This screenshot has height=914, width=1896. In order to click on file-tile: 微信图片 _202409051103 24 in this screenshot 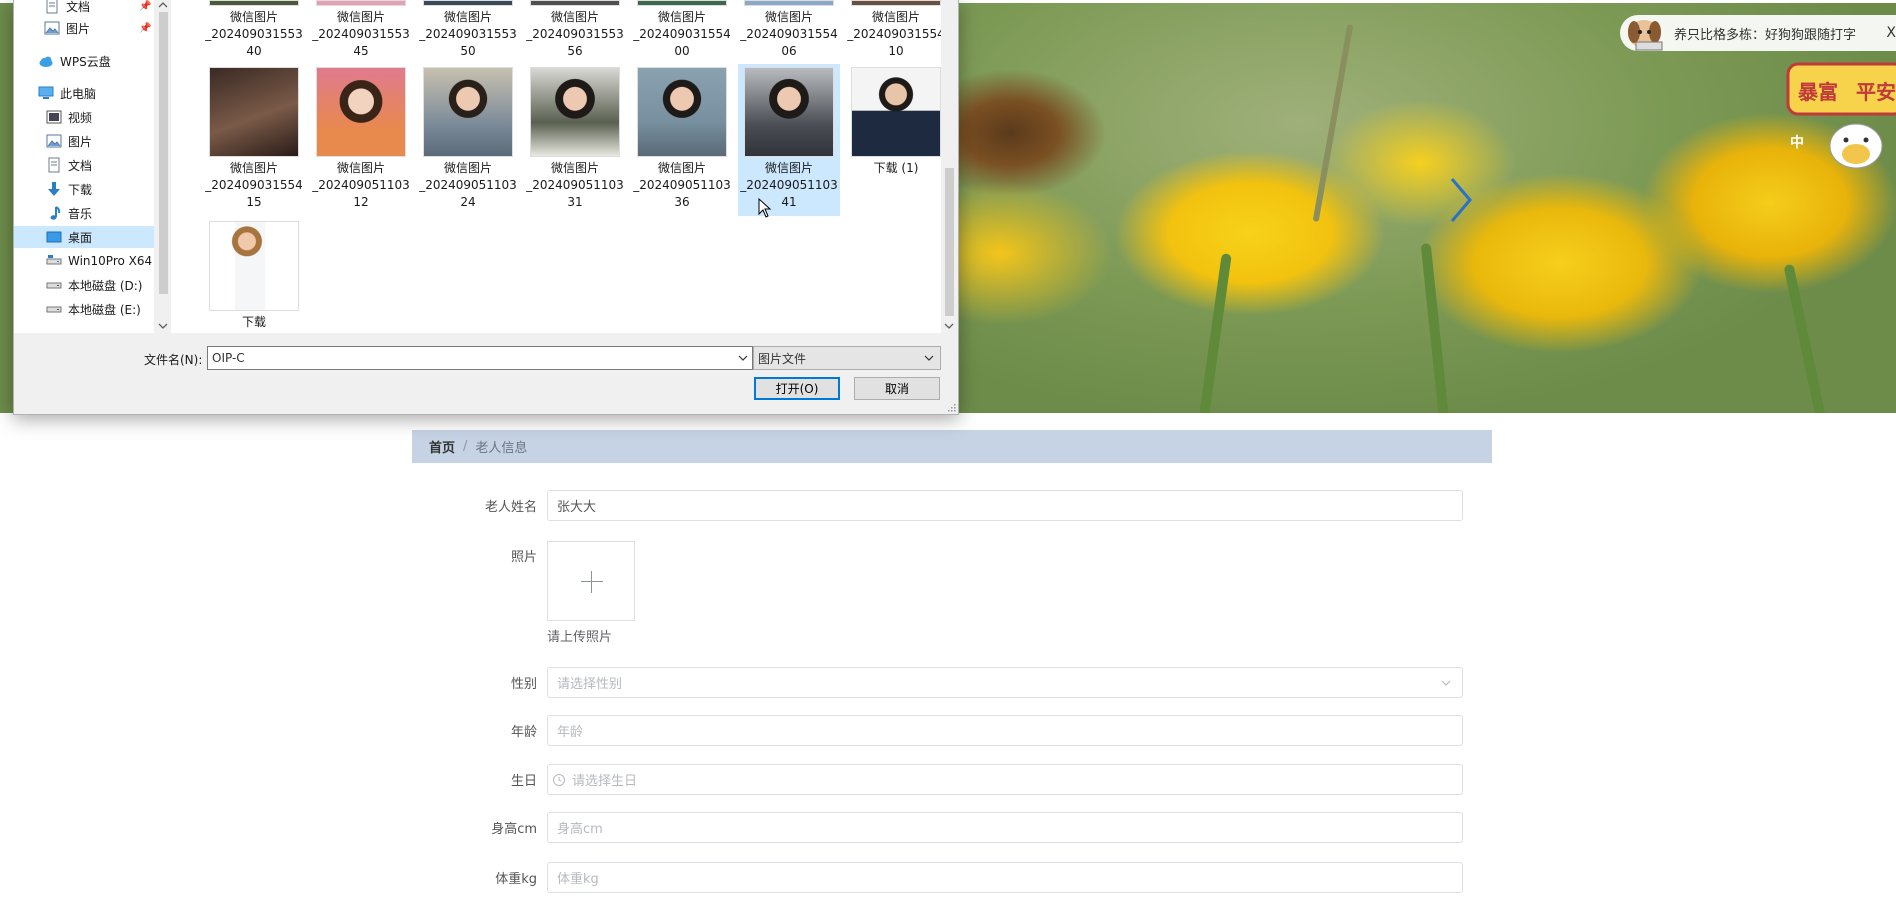, I will do `click(468, 137)`.